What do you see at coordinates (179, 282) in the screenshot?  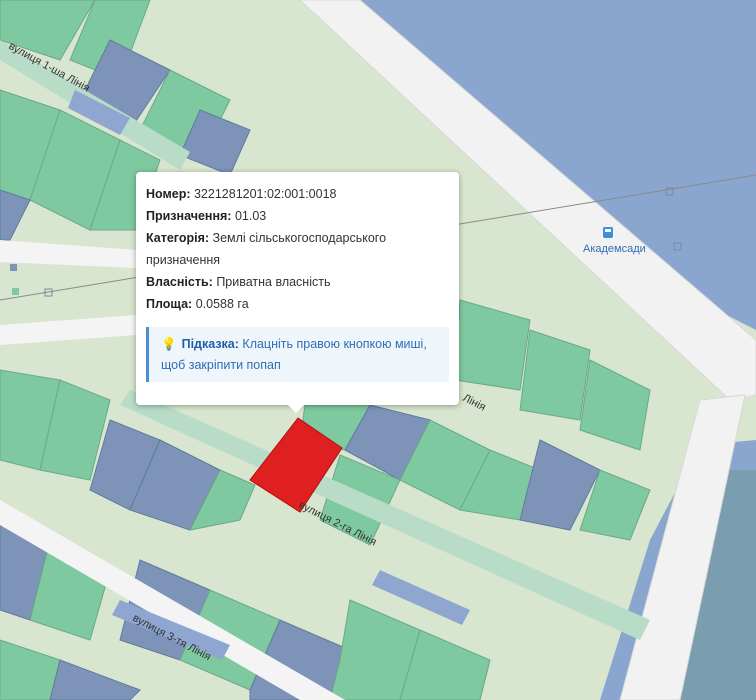 I see `popup-ownership-label: Власність:` at bounding box center [179, 282].